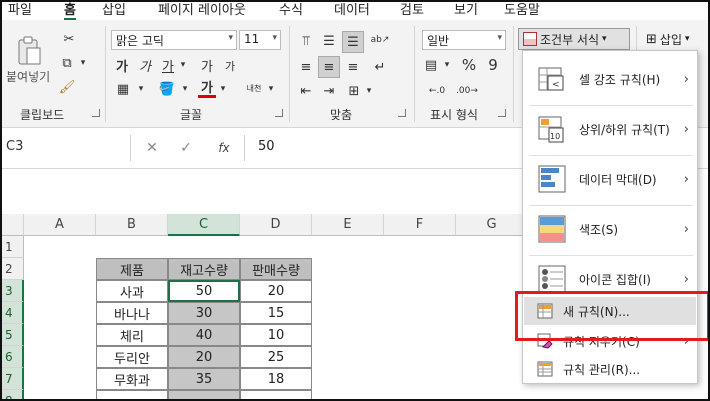 The height and width of the screenshot is (401, 710). I want to click on tab-page-layout: 페이지 레이아웃, so click(202, 10).